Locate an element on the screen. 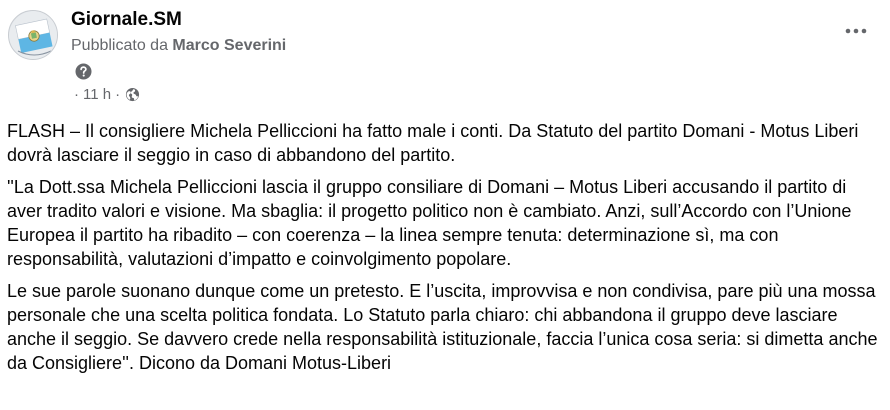 This screenshot has height=410, width=890. more-options-button is located at coordinates (856, 31).